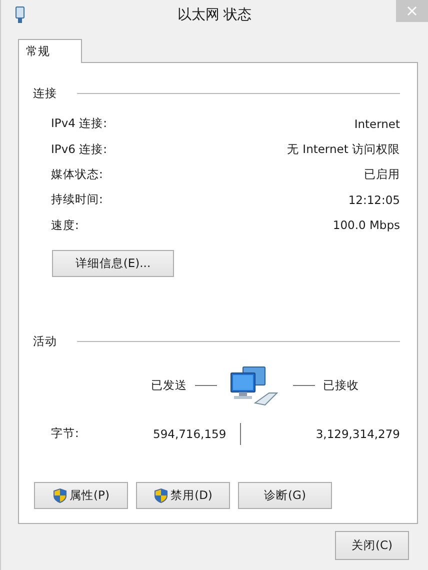 This screenshot has width=428, height=570. Describe the element at coordinates (357, 433) in the screenshot. I see `bytes-received: 3,129,314,279` at that location.